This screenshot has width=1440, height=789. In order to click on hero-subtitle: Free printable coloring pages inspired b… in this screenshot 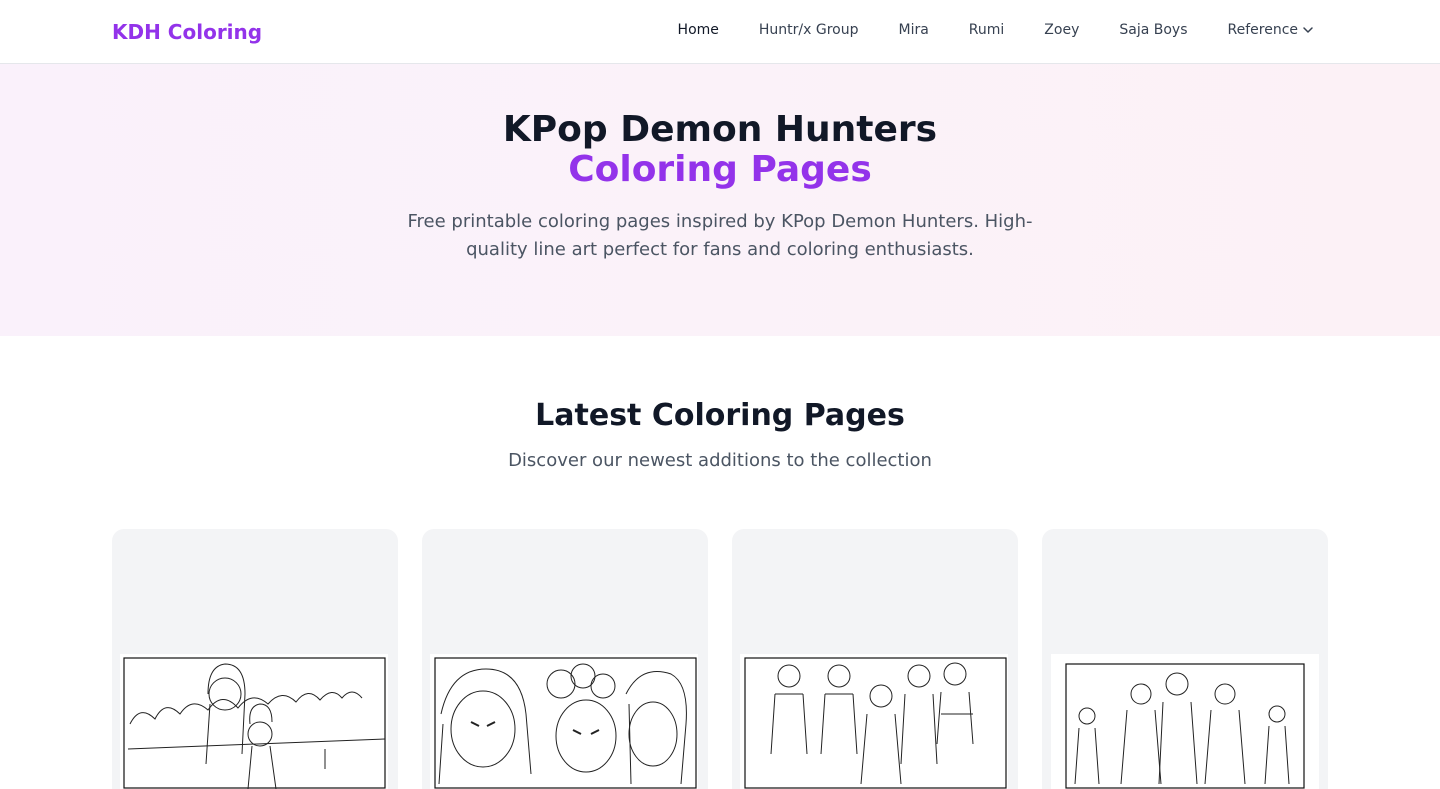, I will do `click(720, 235)`.